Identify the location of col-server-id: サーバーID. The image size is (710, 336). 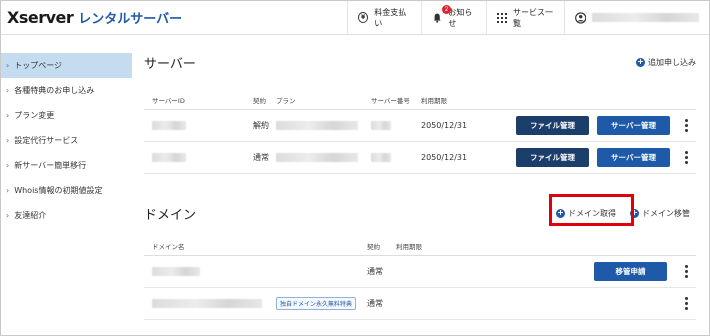
(168, 100).